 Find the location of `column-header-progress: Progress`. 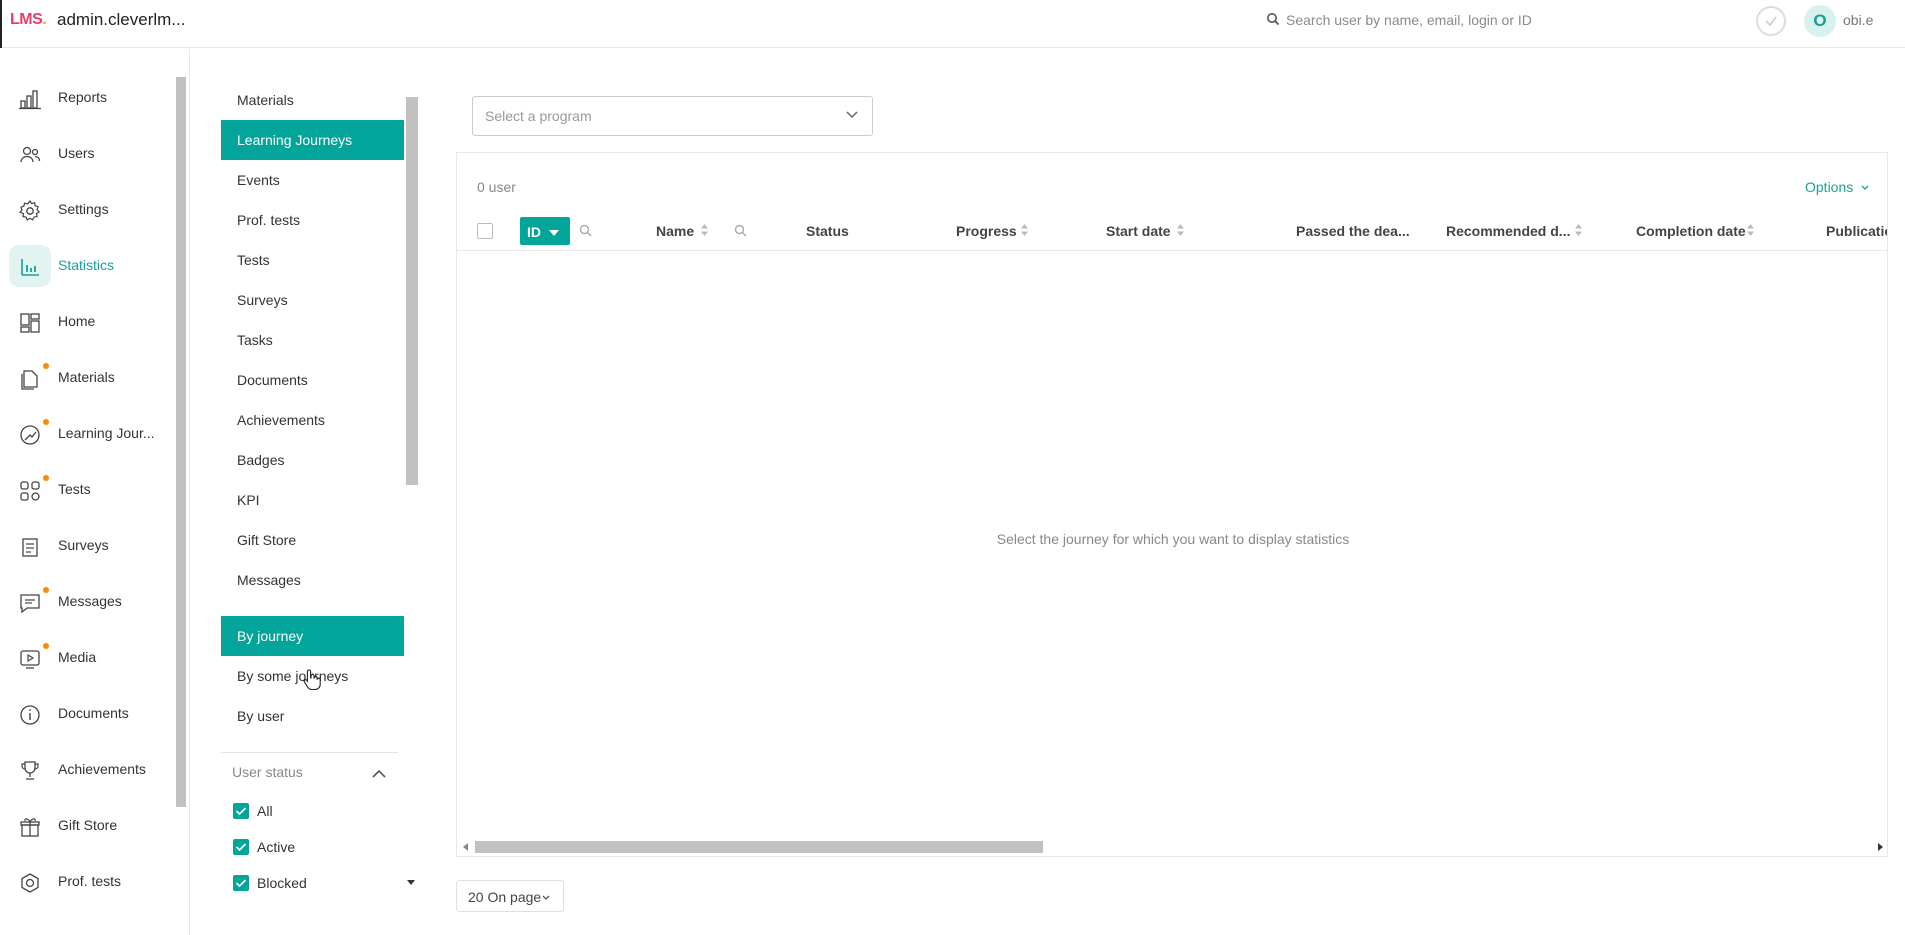

column-header-progress: Progress is located at coordinates (986, 231).